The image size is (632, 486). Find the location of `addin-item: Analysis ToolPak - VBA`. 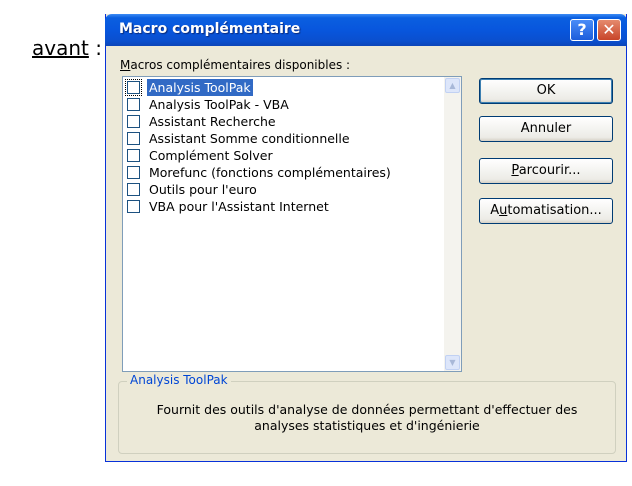

addin-item: Analysis ToolPak - VBA is located at coordinates (284, 104).